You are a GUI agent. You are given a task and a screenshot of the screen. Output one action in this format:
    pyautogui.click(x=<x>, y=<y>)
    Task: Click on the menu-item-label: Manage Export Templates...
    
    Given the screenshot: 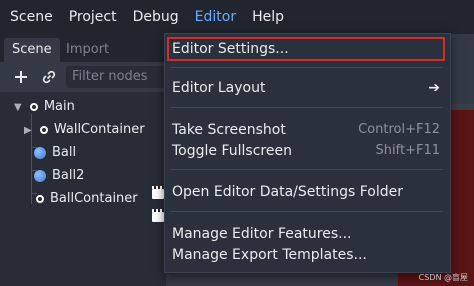 What is the action you would take?
    pyautogui.click(x=269, y=255)
    